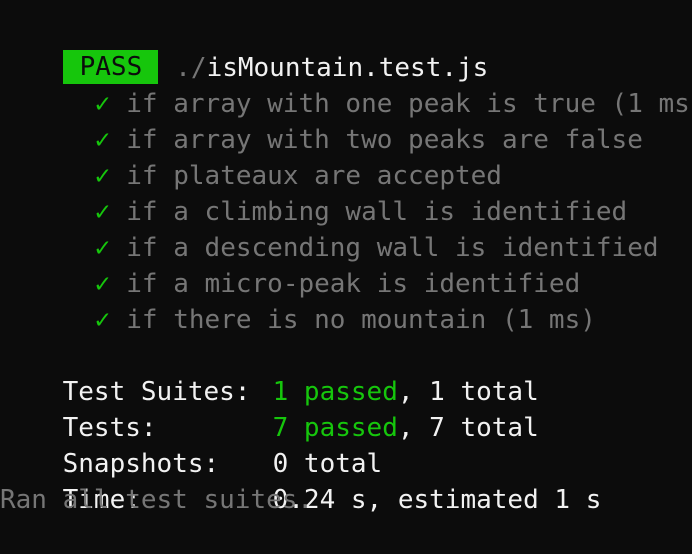 The image size is (692, 554). What do you see at coordinates (157, 500) in the screenshot?
I see `footer-message: Ran all test suites.` at bounding box center [157, 500].